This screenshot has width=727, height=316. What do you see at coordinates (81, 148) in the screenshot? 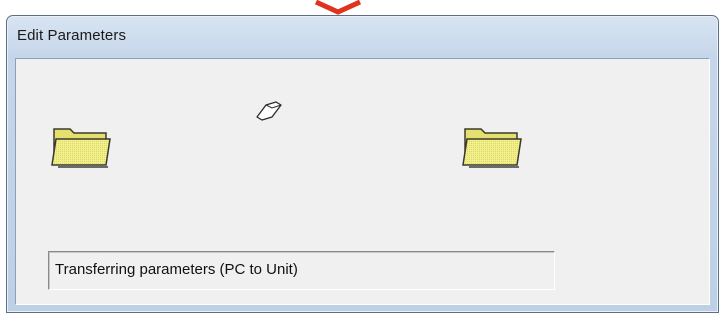
I see `source-folder-icon` at bounding box center [81, 148].